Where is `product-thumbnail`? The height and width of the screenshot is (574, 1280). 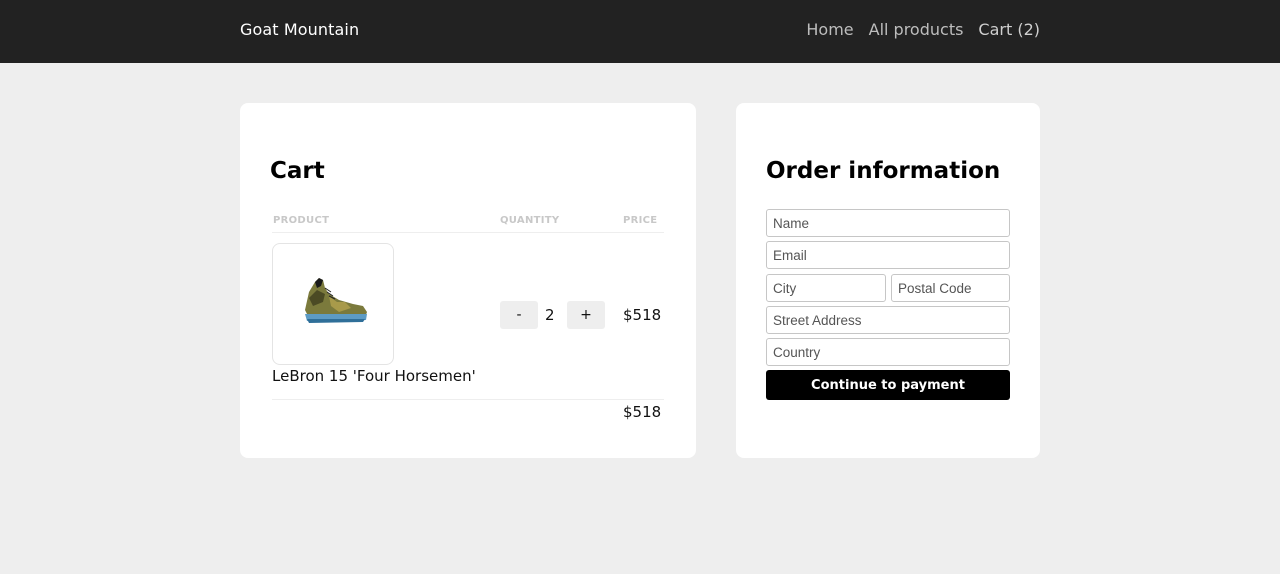
product-thumbnail is located at coordinates (333, 304).